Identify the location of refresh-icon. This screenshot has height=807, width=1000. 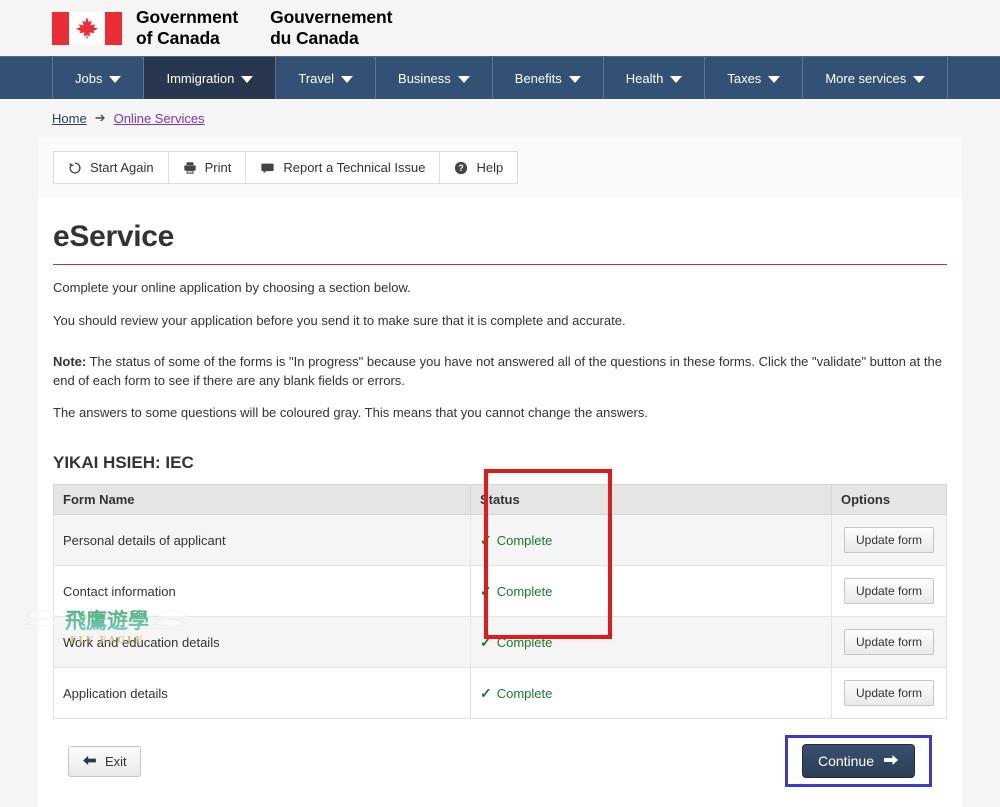
(75, 168).